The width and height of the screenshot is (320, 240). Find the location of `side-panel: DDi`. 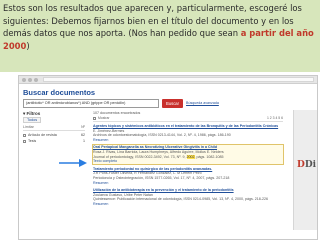

side-panel: DDi is located at coordinates (305, 170).